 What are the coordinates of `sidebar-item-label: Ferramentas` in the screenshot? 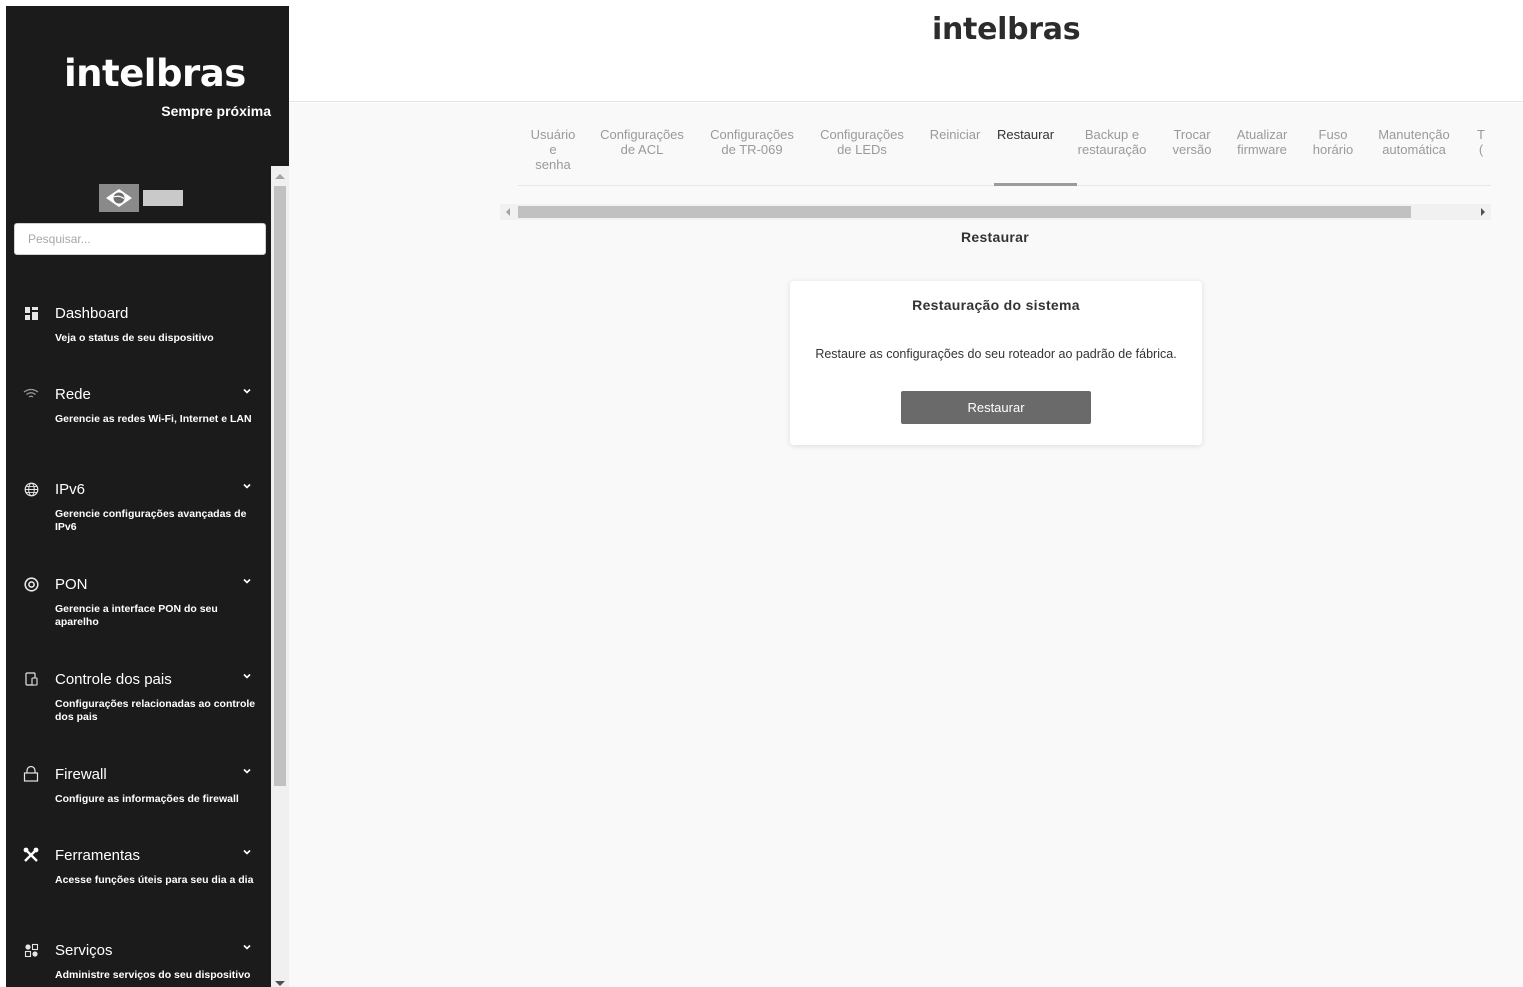 It's located at (98, 855).